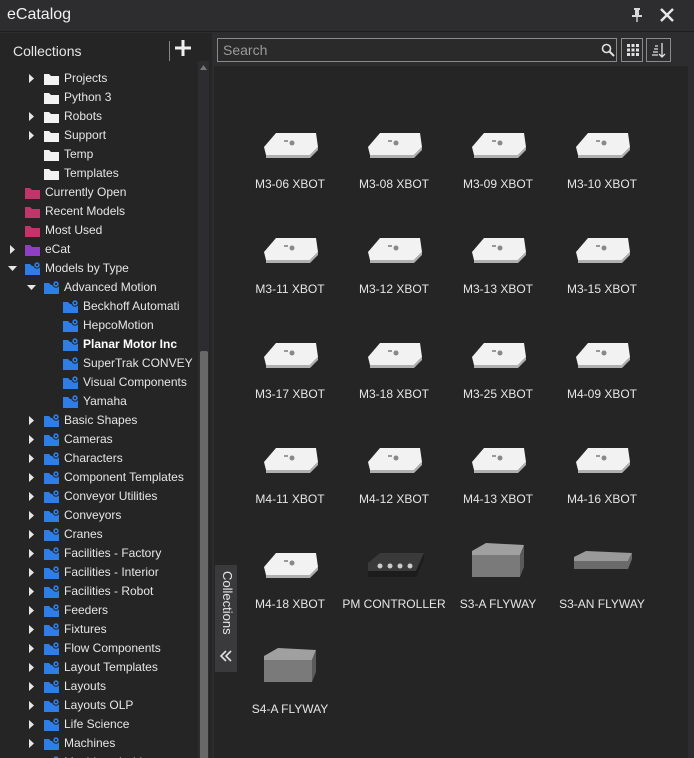 The width and height of the screenshot is (694, 758). What do you see at coordinates (98, 686) in the screenshot?
I see `tree-item-layouts: Layouts` at bounding box center [98, 686].